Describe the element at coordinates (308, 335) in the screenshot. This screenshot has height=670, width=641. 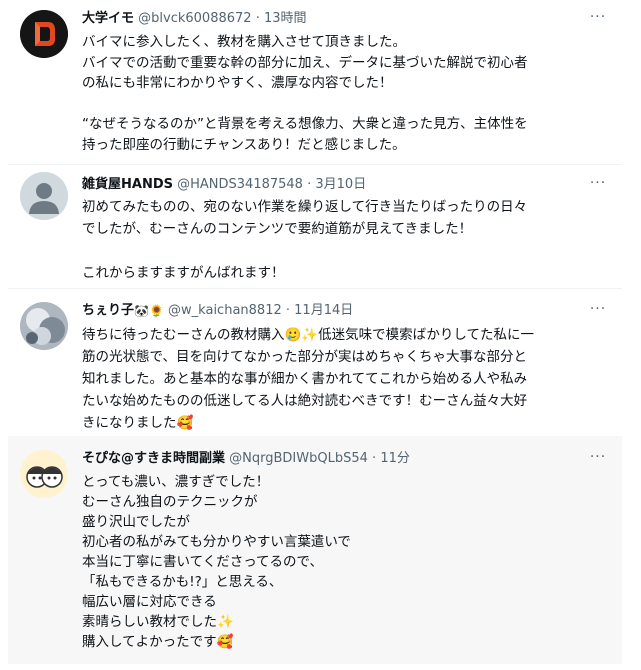
I see `tweet-line: 待ちに待ったむーさんの教材購入🥲✨低迷気味で模索ばかりしてた私に一` at that location.